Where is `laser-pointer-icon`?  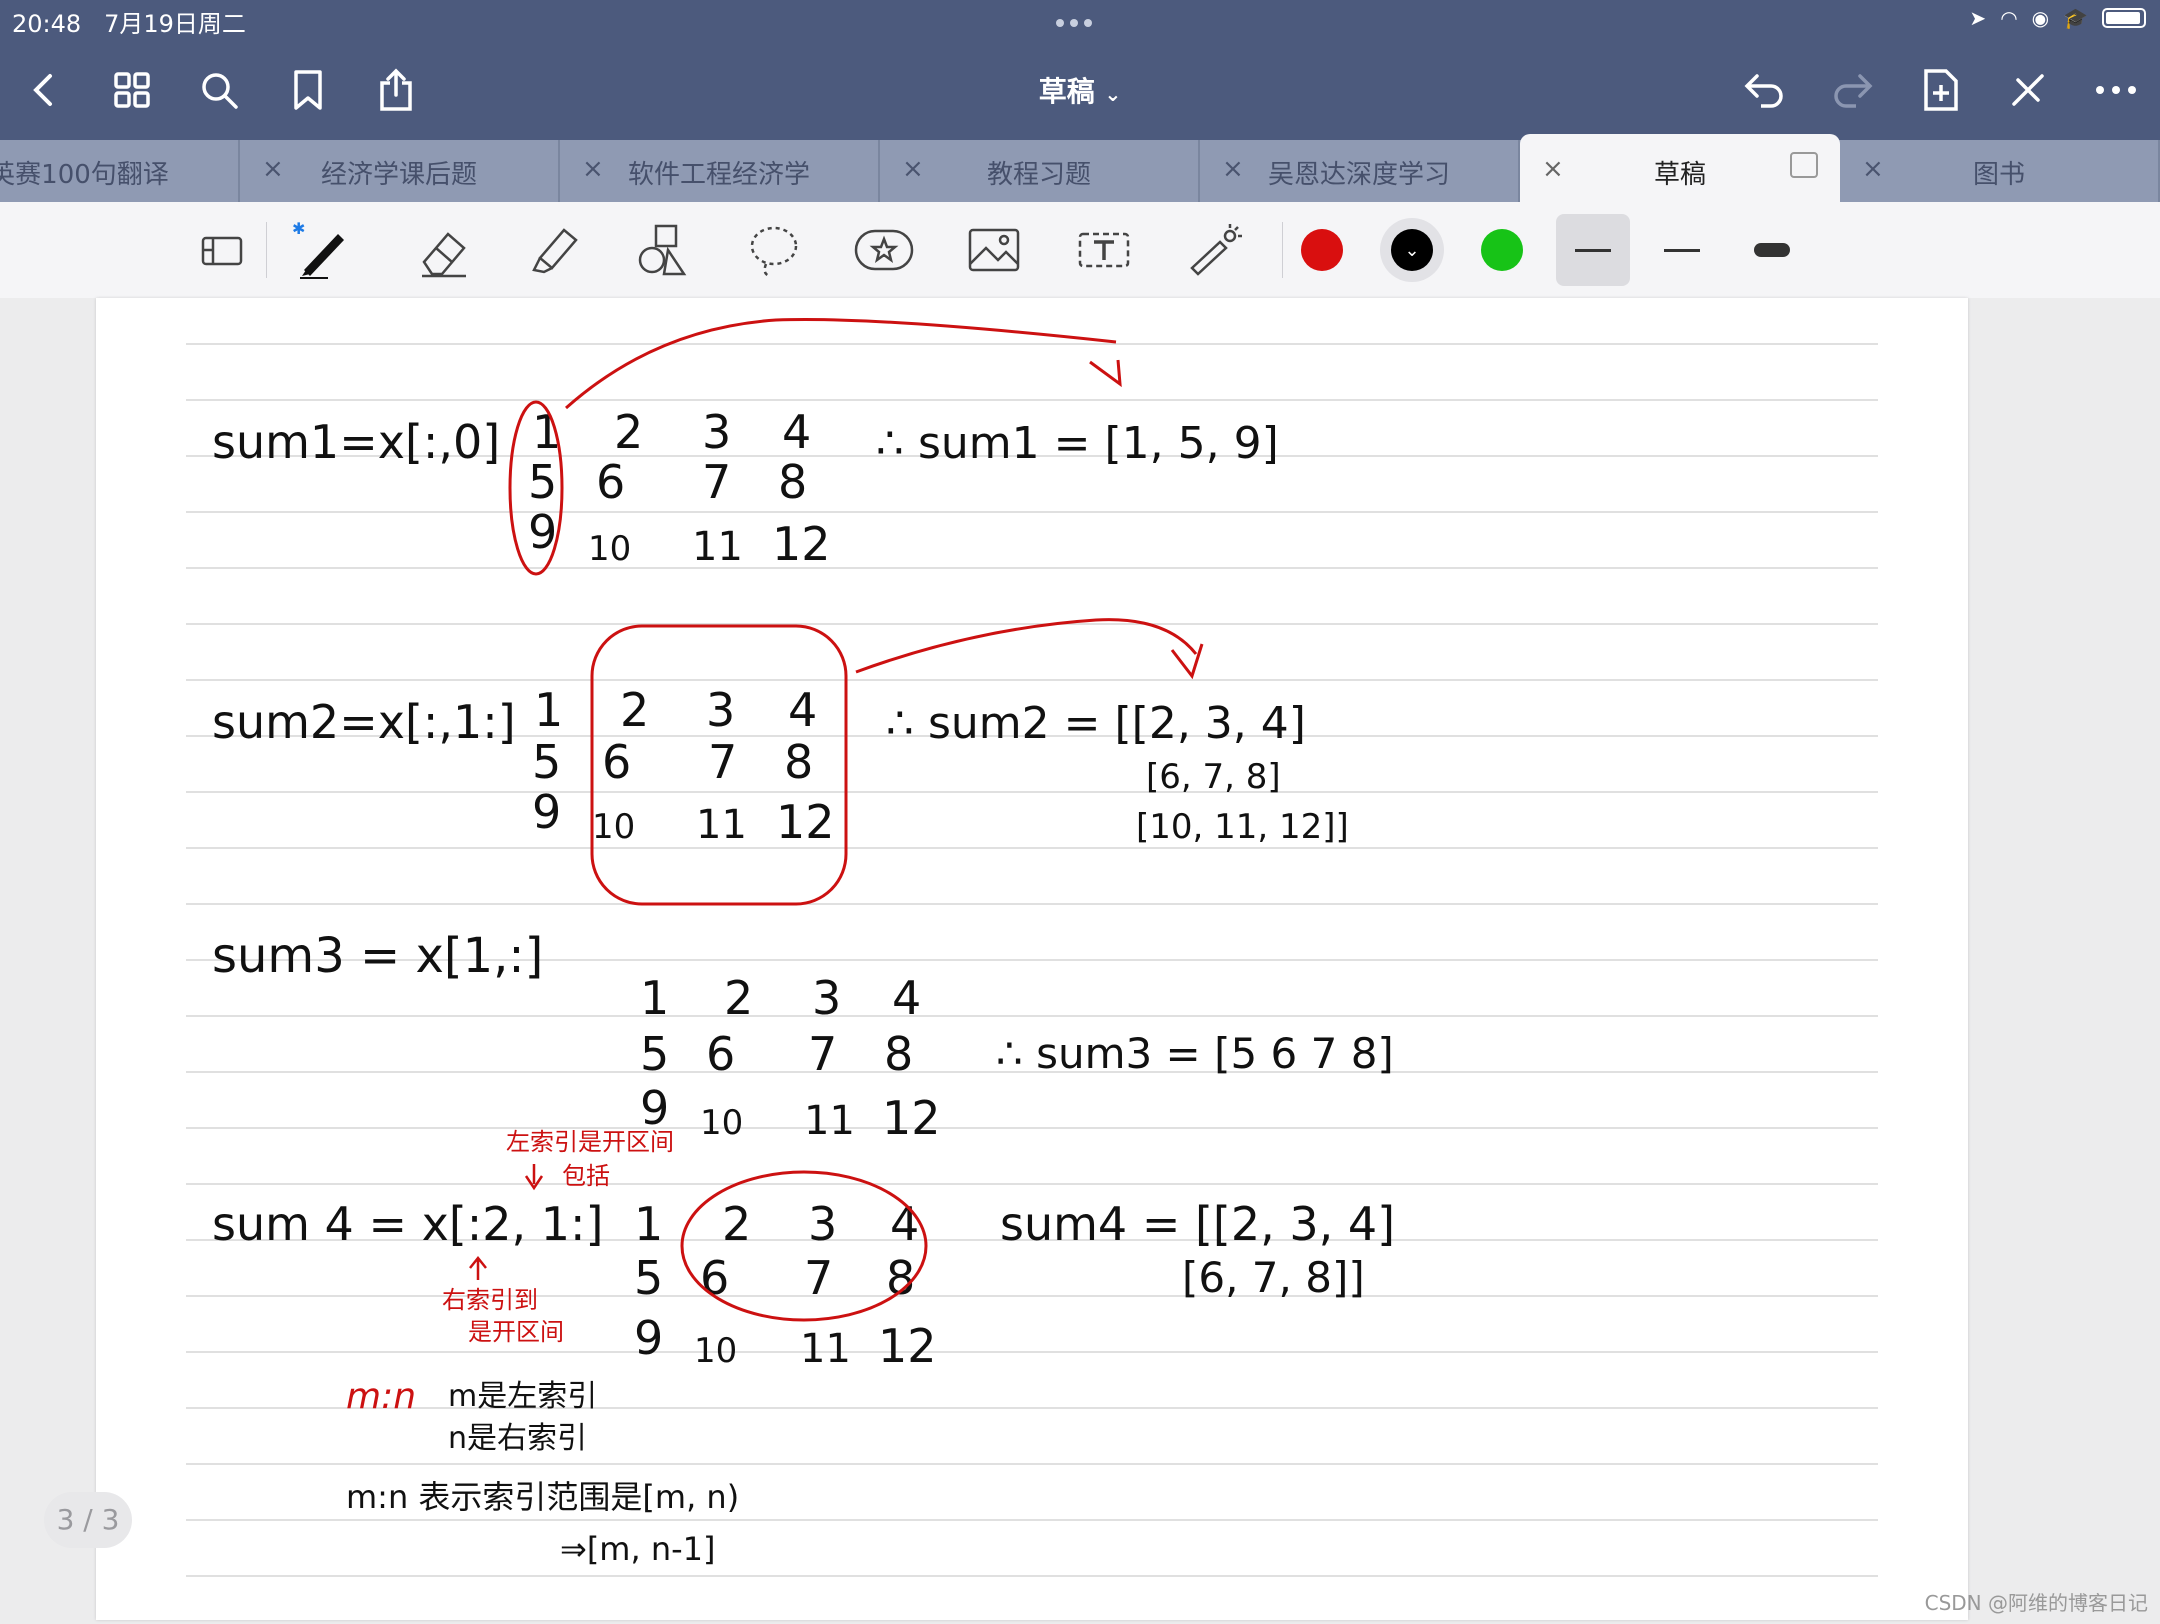 laser-pointer-icon is located at coordinates (1214, 250).